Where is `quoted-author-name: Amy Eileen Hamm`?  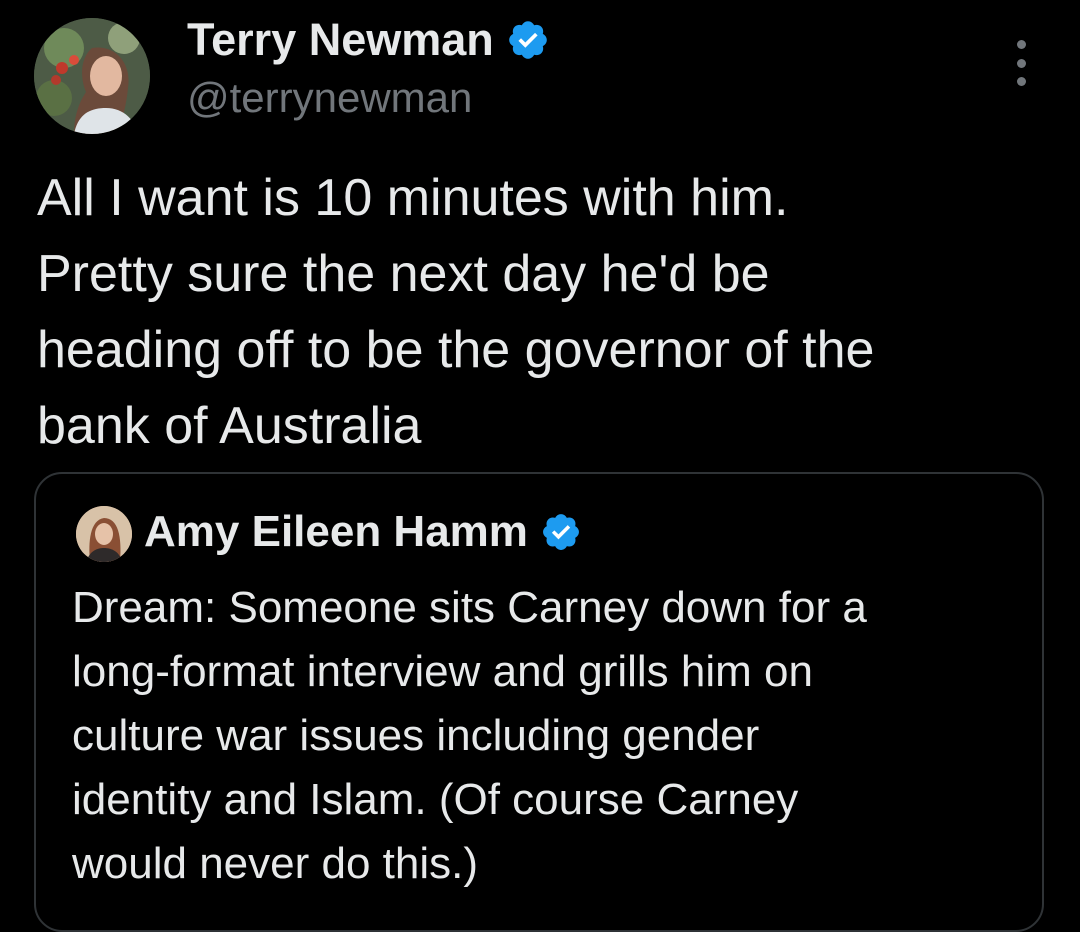 quoted-author-name: Amy Eileen Hamm is located at coordinates (363, 532).